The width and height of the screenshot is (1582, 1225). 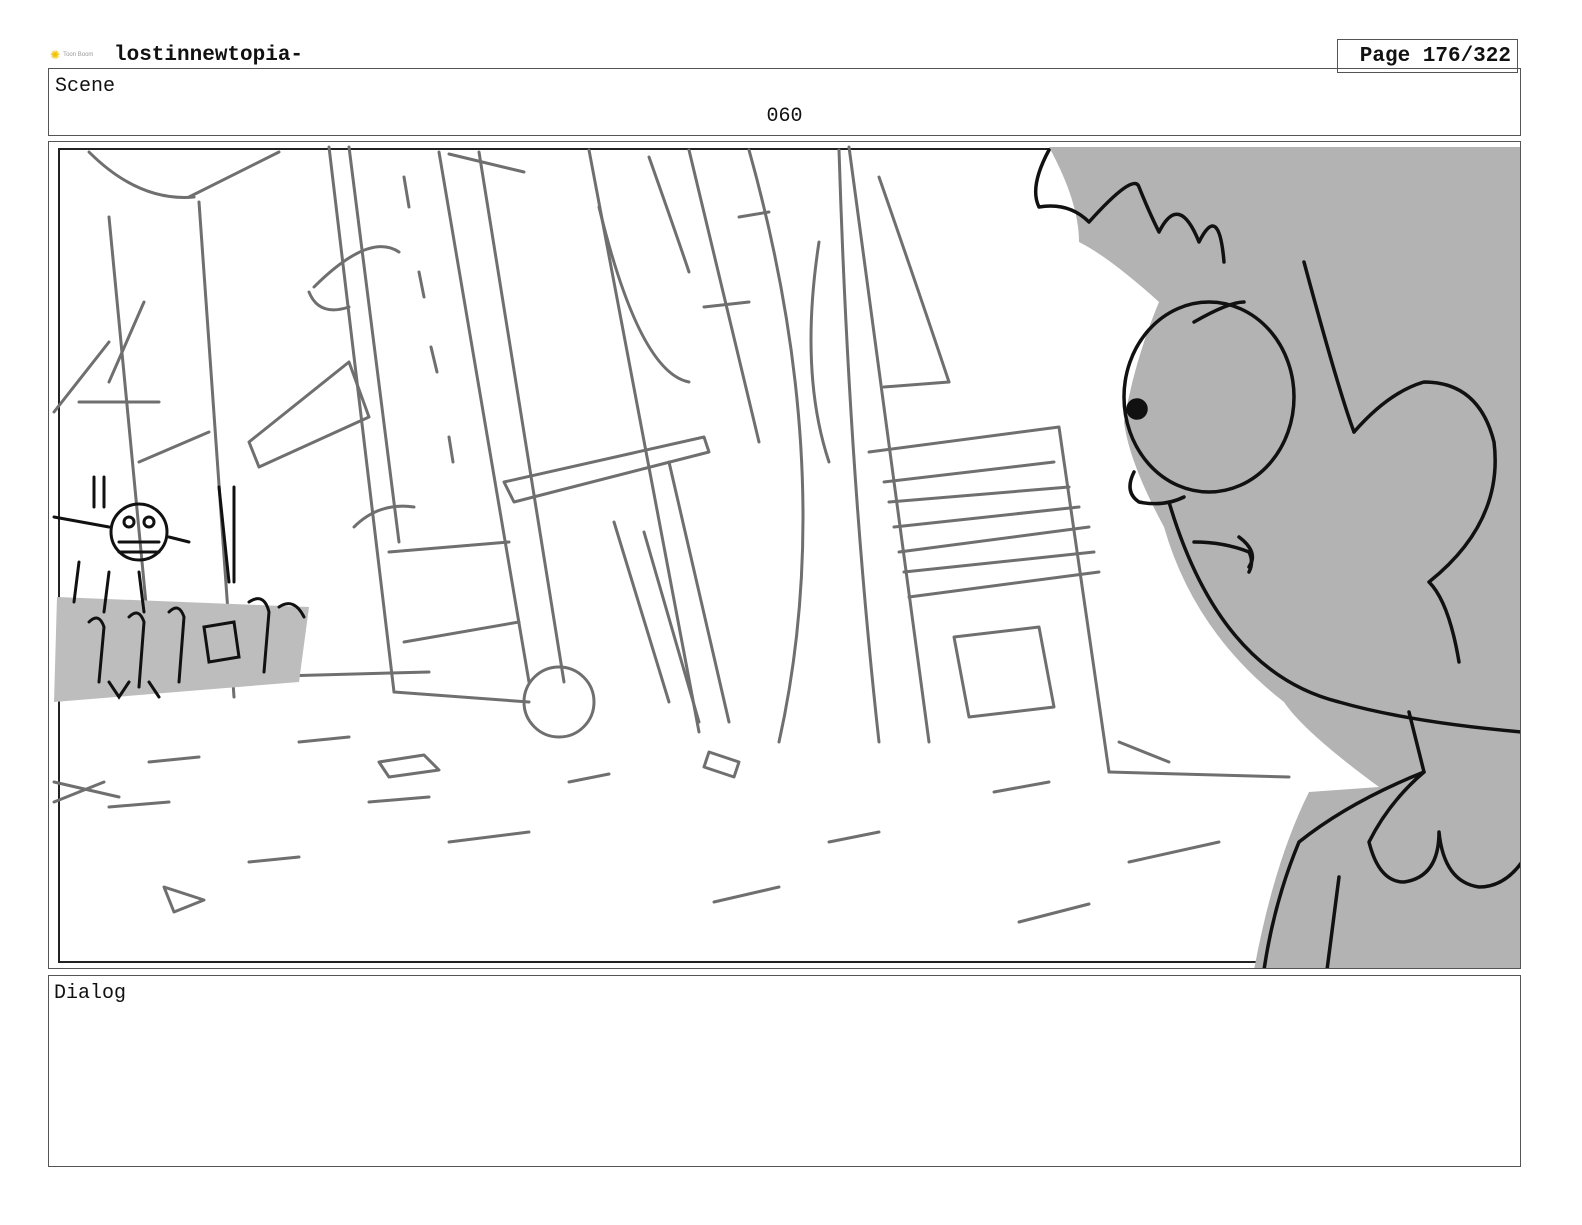 I want to click on dialog-label: Dialog, so click(x=90, y=993).